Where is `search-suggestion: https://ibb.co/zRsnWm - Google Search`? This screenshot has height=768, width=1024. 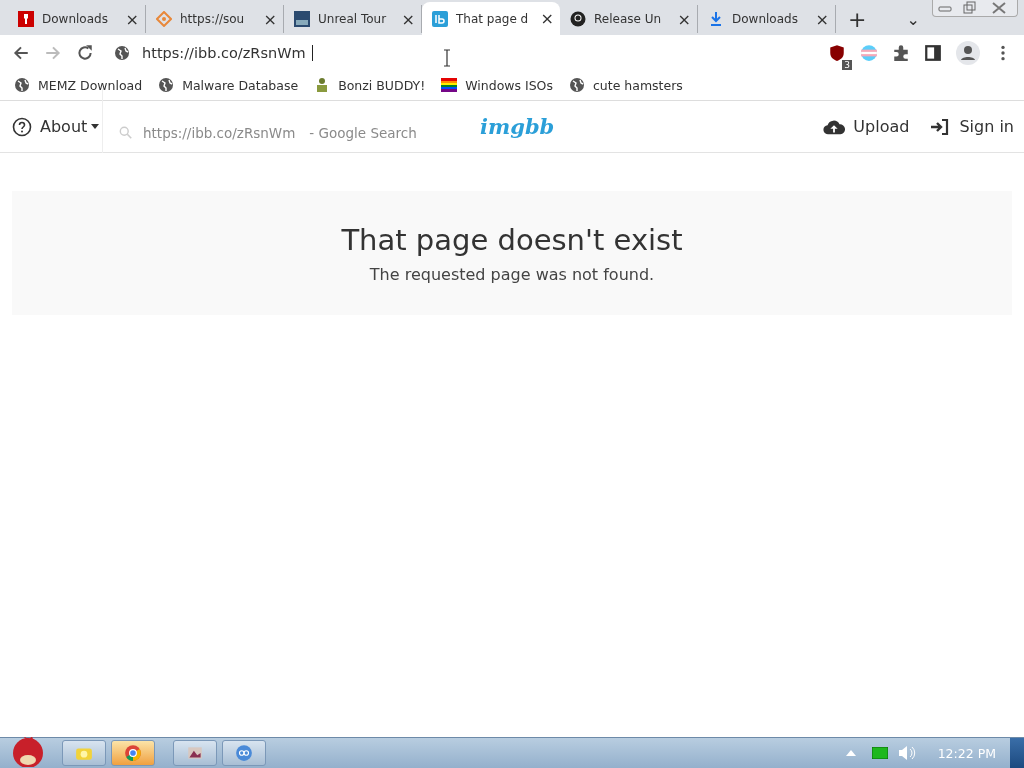
search-suggestion: https://ibb.co/zRsnWm - Google Search is located at coordinates (268, 133).